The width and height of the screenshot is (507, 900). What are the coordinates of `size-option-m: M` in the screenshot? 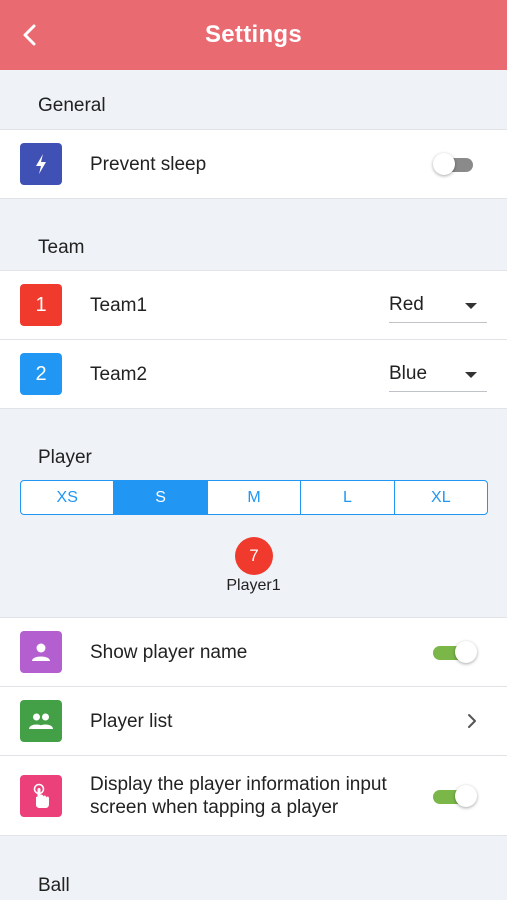 It's located at (253, 497).